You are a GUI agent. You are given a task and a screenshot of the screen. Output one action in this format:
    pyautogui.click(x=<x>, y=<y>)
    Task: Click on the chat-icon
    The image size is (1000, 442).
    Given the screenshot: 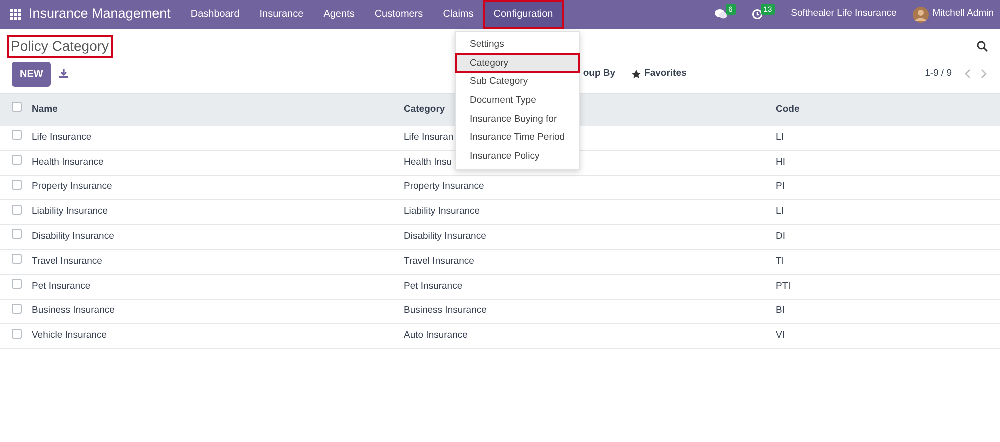 What is the action you would take?
    pyautogui.click(x=721, y=14)
    